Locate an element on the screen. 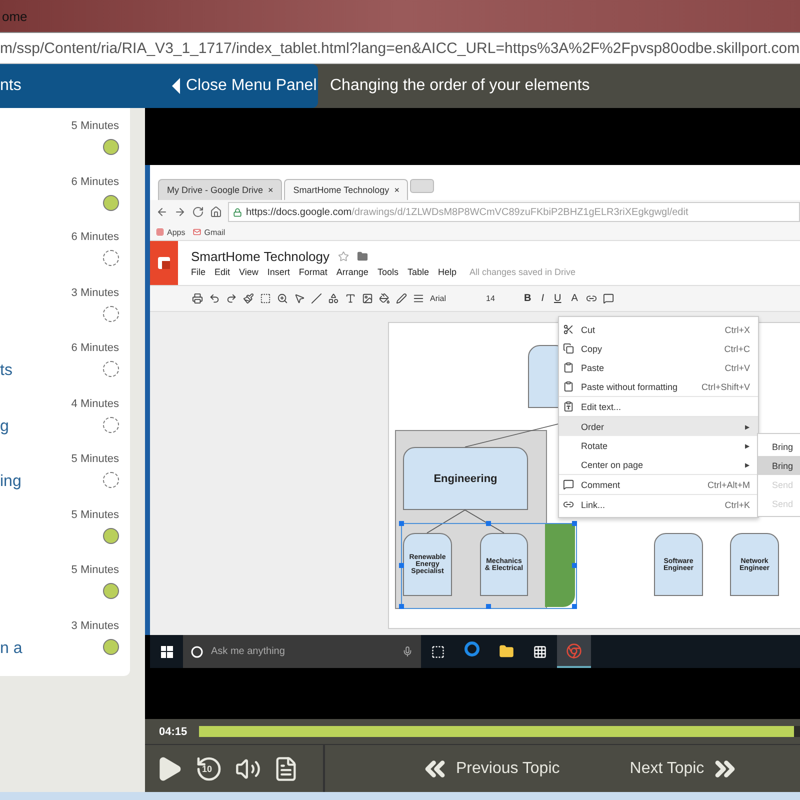 Image resolution: width=800 pixels, height=800 pixels. menu-item: Paste Ctrl+V is located at coordinates (658, 368).